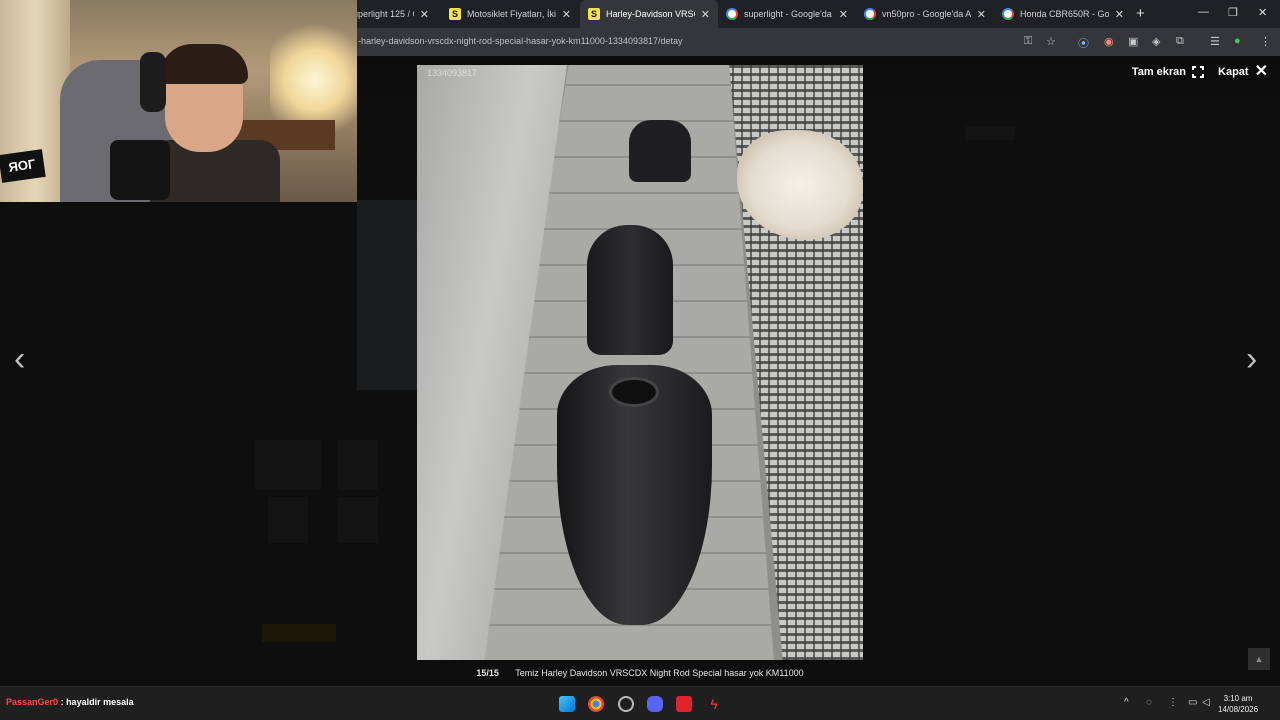 The image size is (1280, 720). I want to click on tab-harley-davidson: S Harley-Davidson VRSCDX ✕, so click(649, 14).